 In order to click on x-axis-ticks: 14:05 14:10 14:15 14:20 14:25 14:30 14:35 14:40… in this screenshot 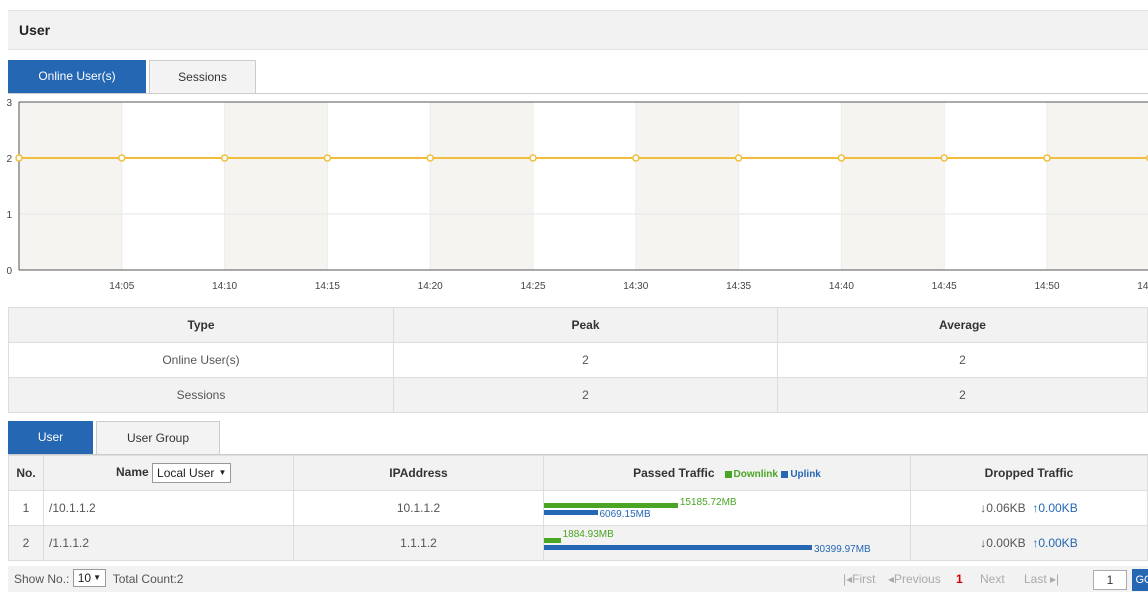, I will do `click(628, 286)`.